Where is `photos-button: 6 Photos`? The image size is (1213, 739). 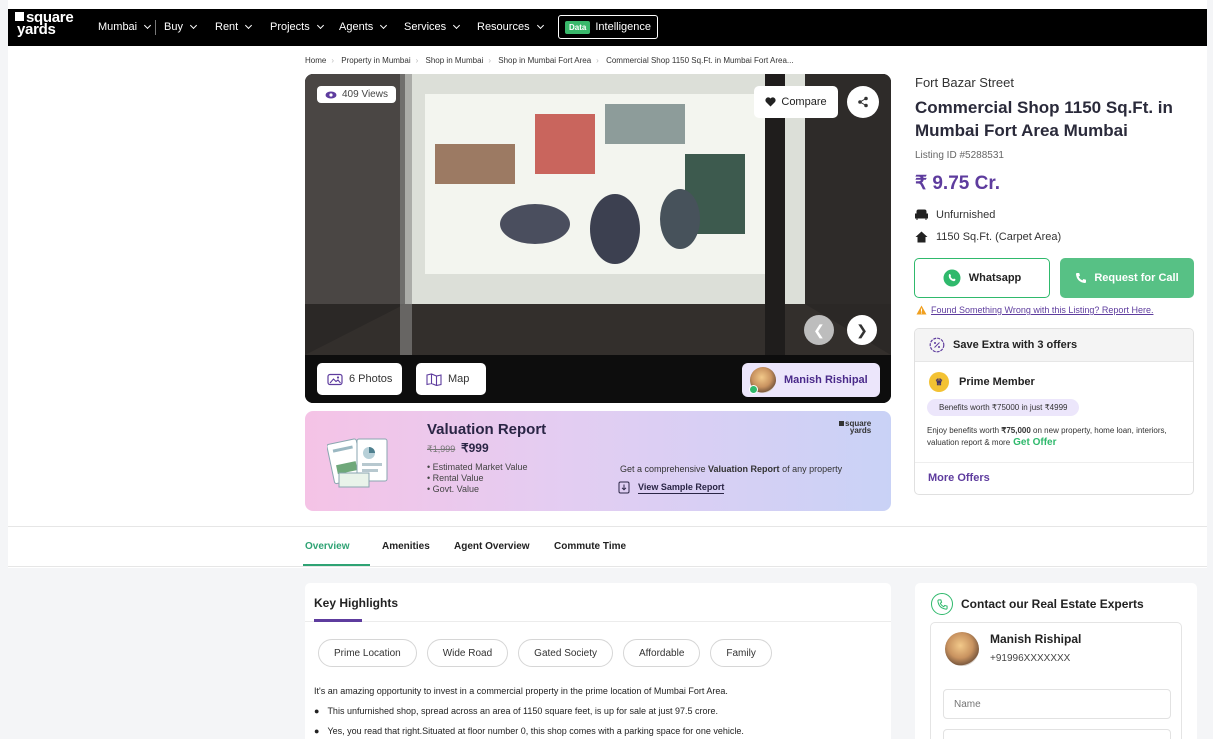
photos-button: 6 Photos is located at coordinates (360, 379).